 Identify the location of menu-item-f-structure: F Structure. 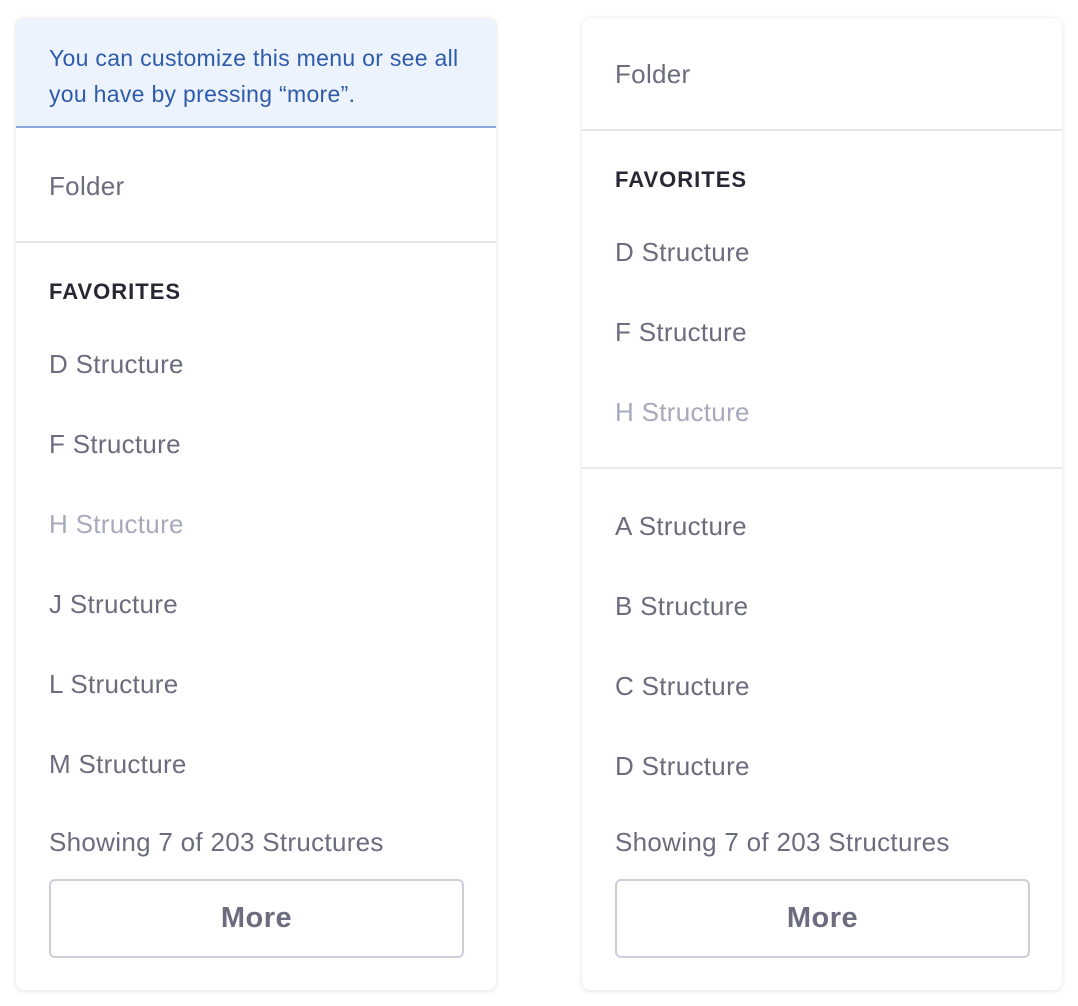
(115, 444).